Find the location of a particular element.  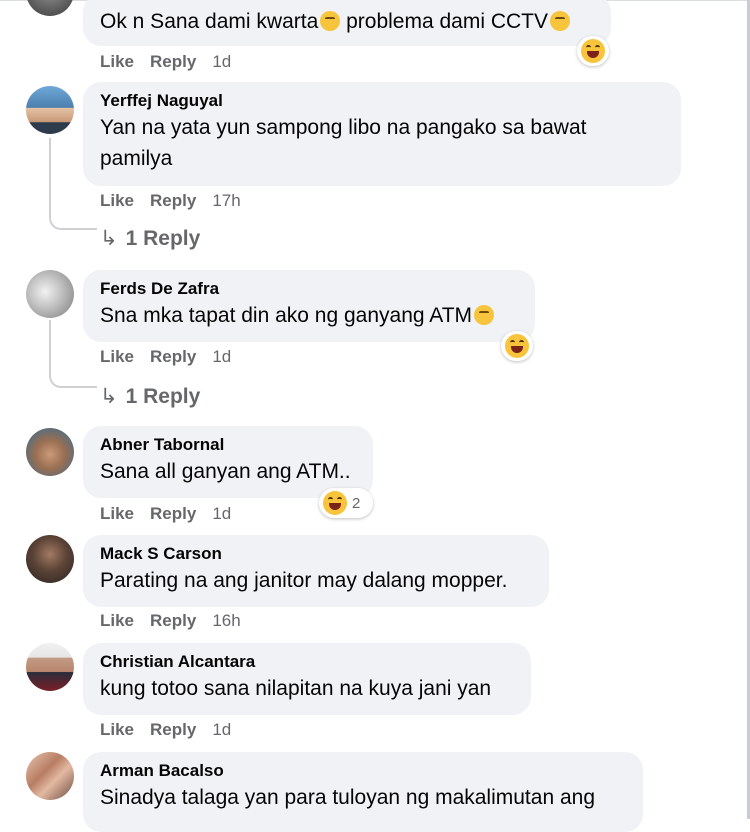

comment-actions: Like Reply 17h is located at coordinates (170, 201).